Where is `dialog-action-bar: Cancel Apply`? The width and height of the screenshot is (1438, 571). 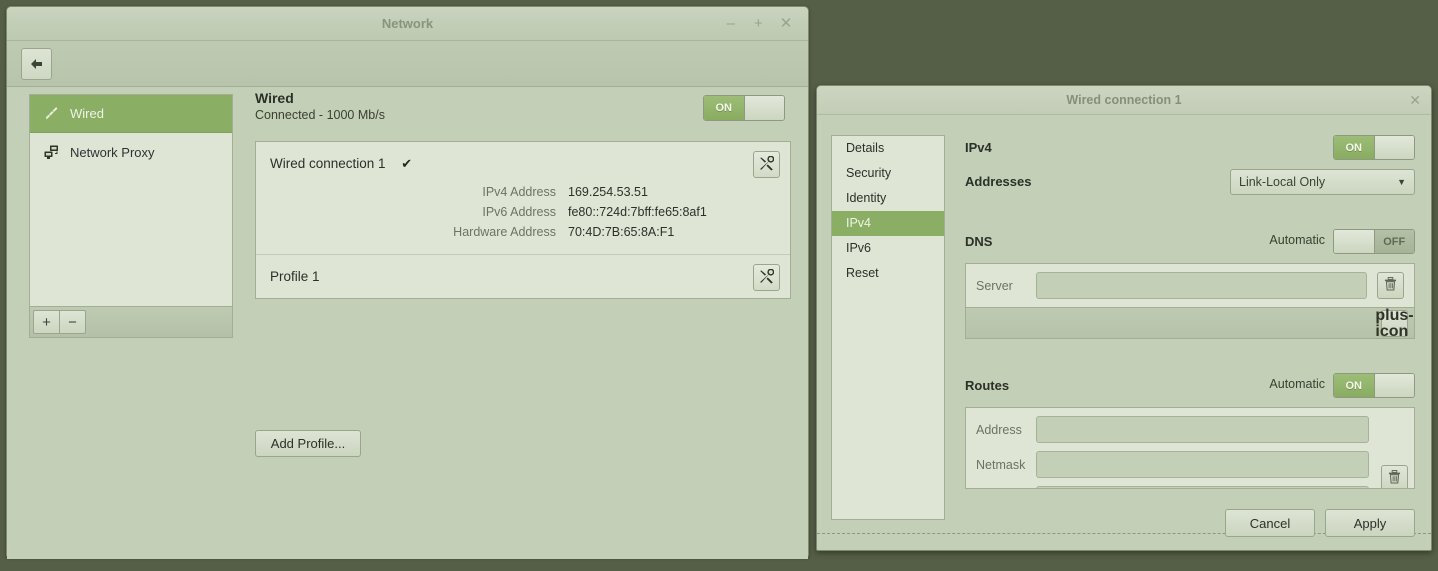 dialog-action-bar: Cancel Apply is located at coordinates (1124, 522).